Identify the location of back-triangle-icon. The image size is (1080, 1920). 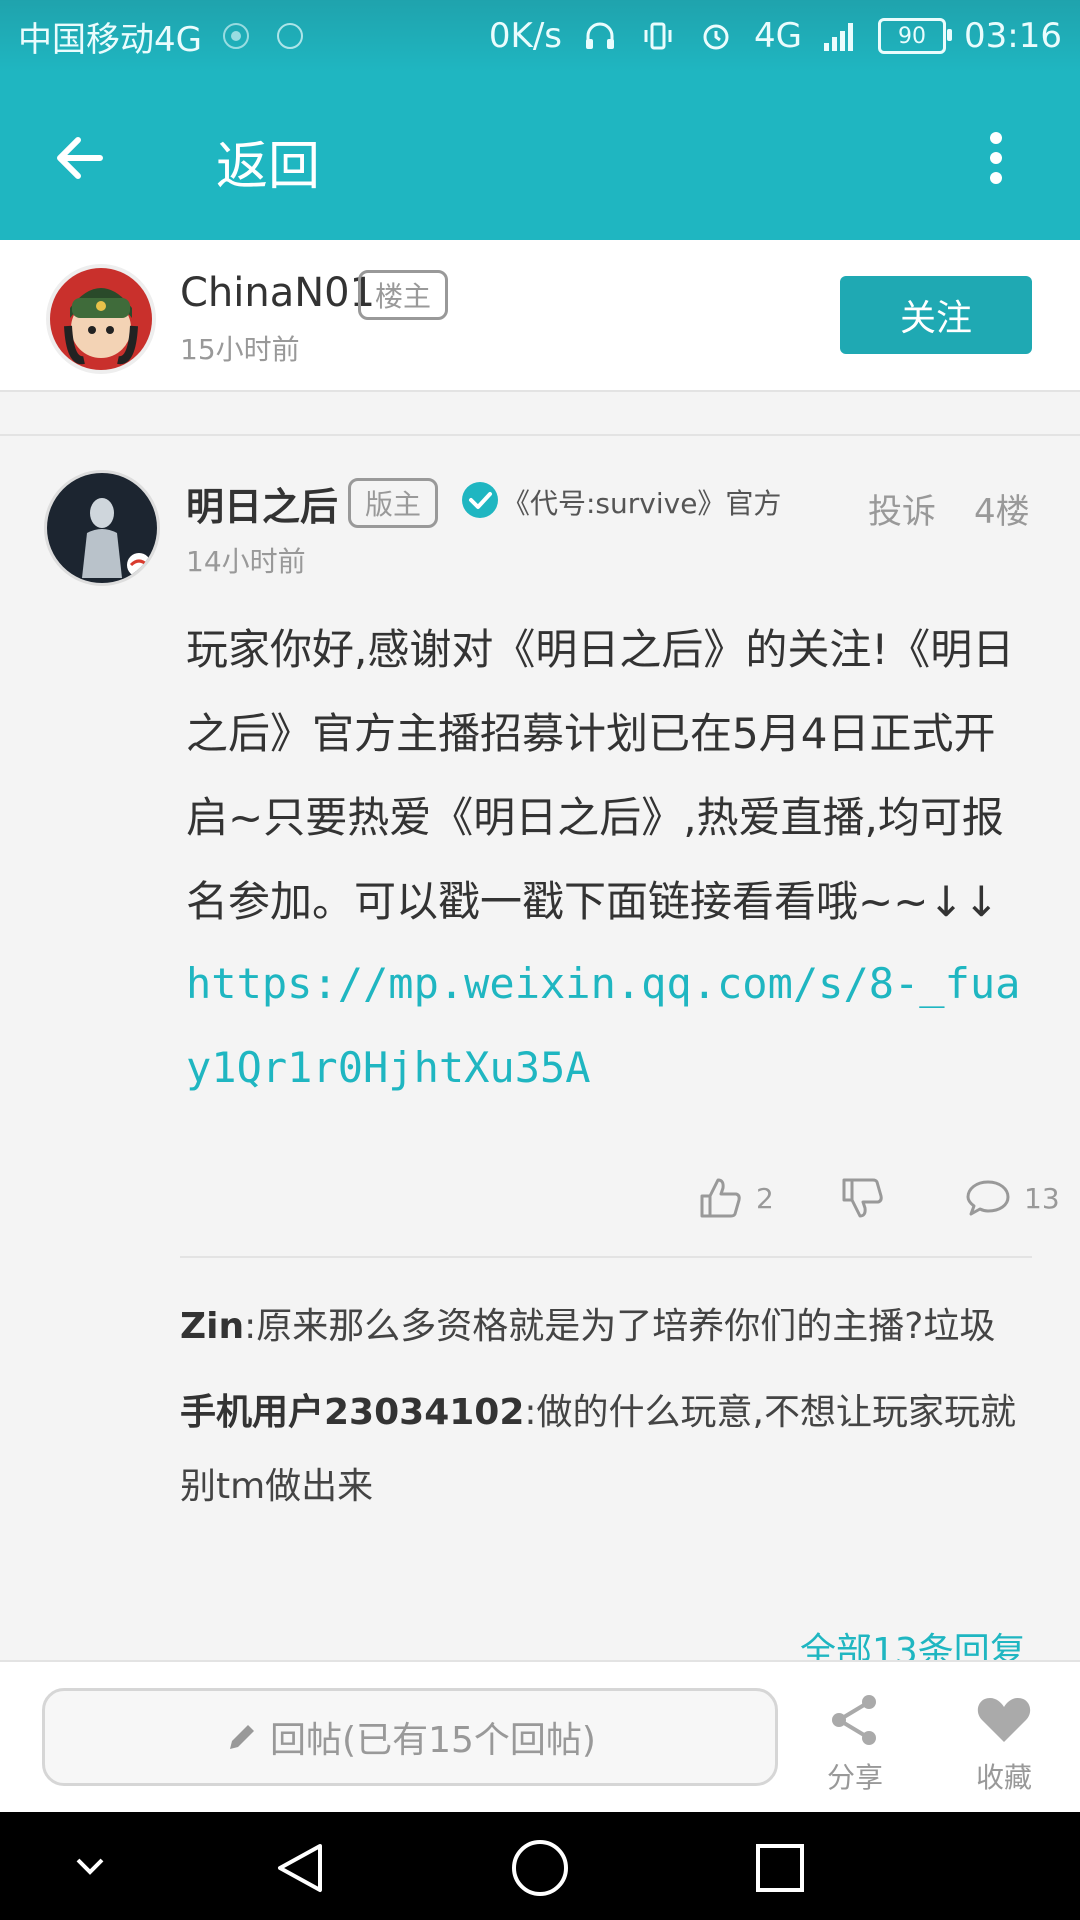
(300, 1868).